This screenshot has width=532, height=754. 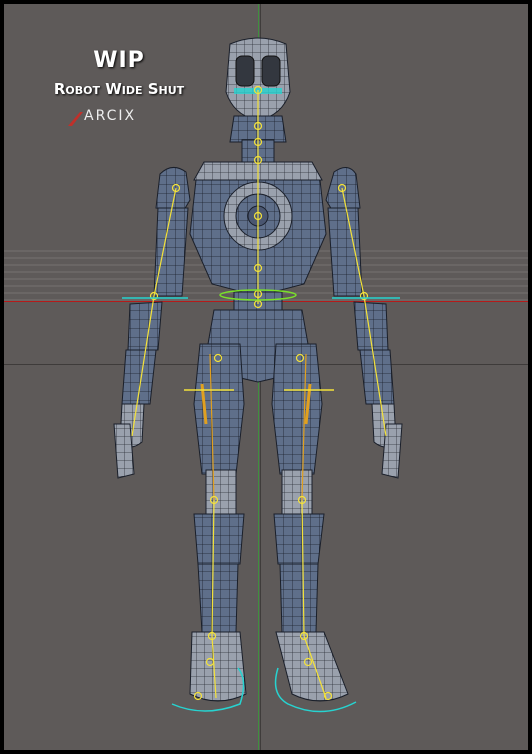 What do you see at coordinates (152, 323) in the screenshot?
I see `robot-left-arm` at bounding box center [152, 323].